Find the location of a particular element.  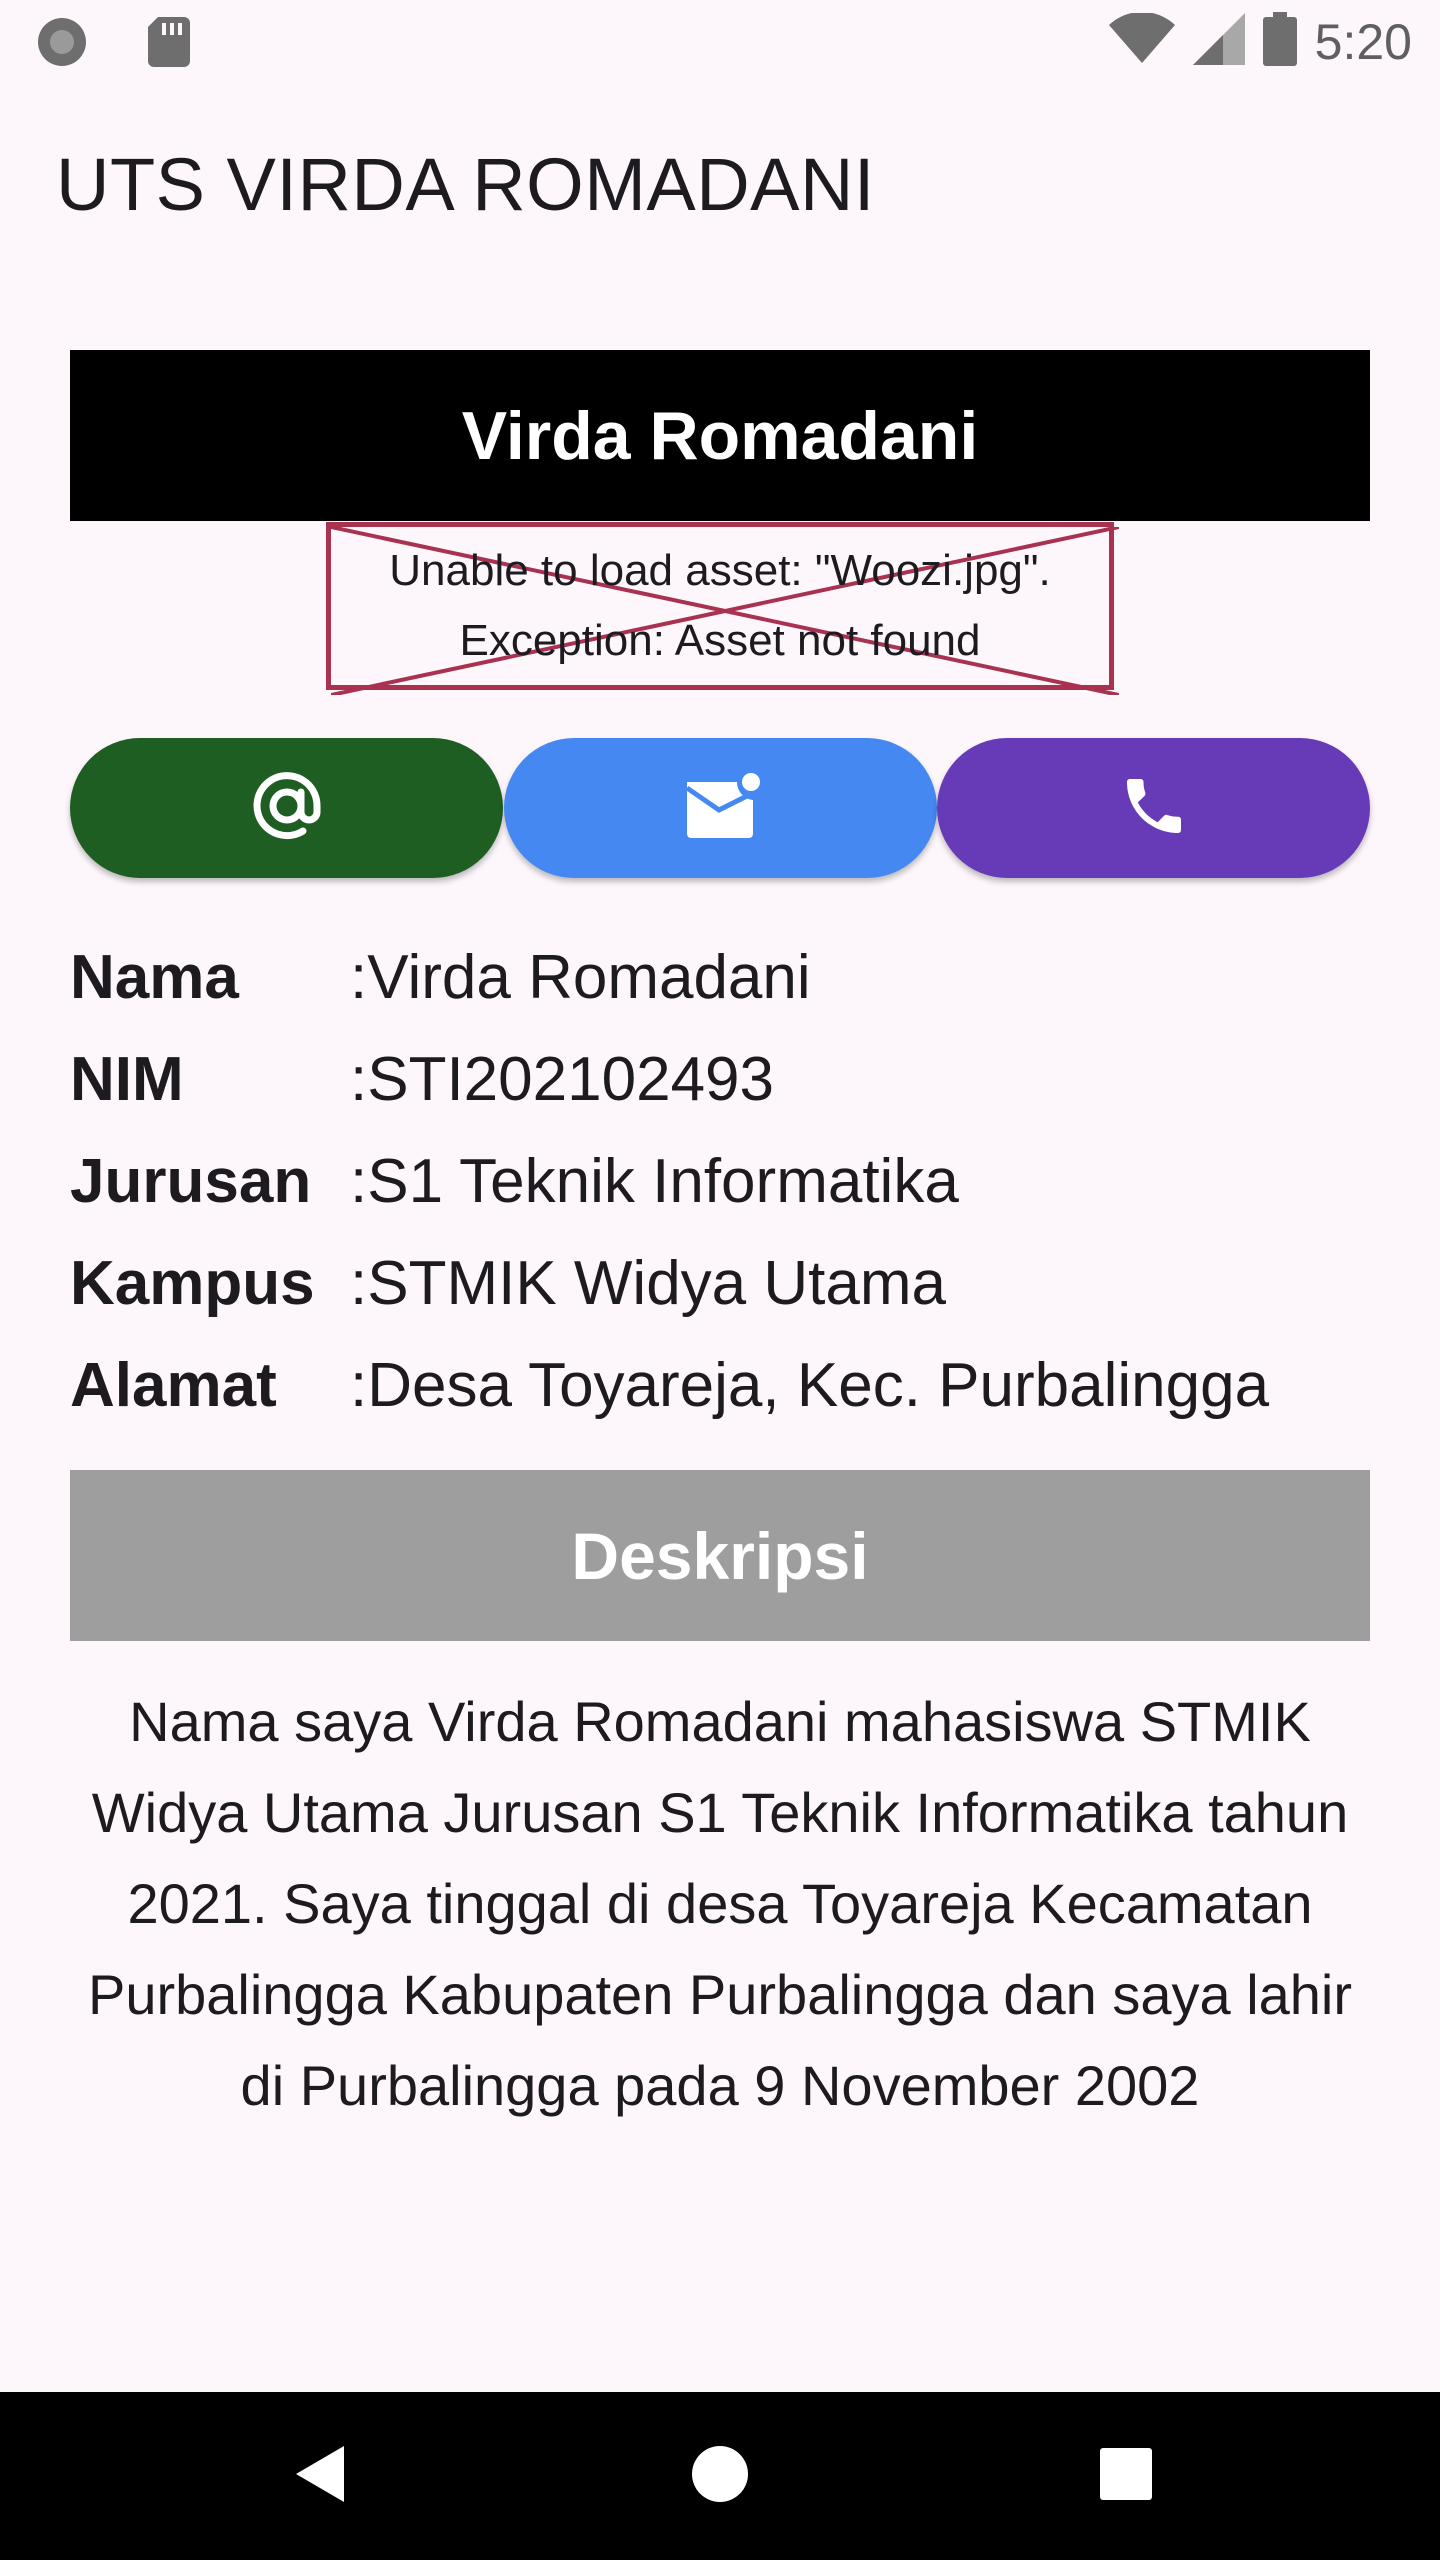

info-value: :Virda Romadani is located at coordinates (580, 977).